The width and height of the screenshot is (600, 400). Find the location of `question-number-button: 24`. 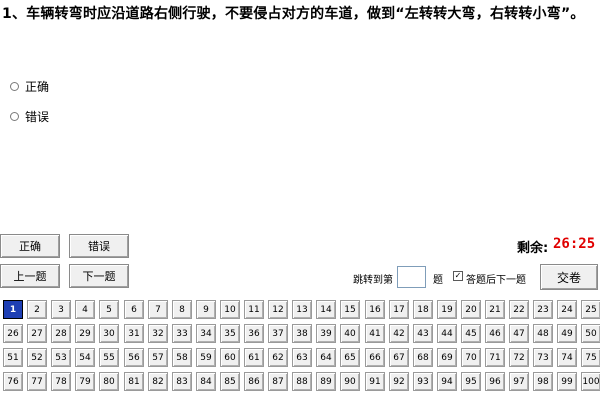

question-number-button: 24 is located at coordinates (567, 309).